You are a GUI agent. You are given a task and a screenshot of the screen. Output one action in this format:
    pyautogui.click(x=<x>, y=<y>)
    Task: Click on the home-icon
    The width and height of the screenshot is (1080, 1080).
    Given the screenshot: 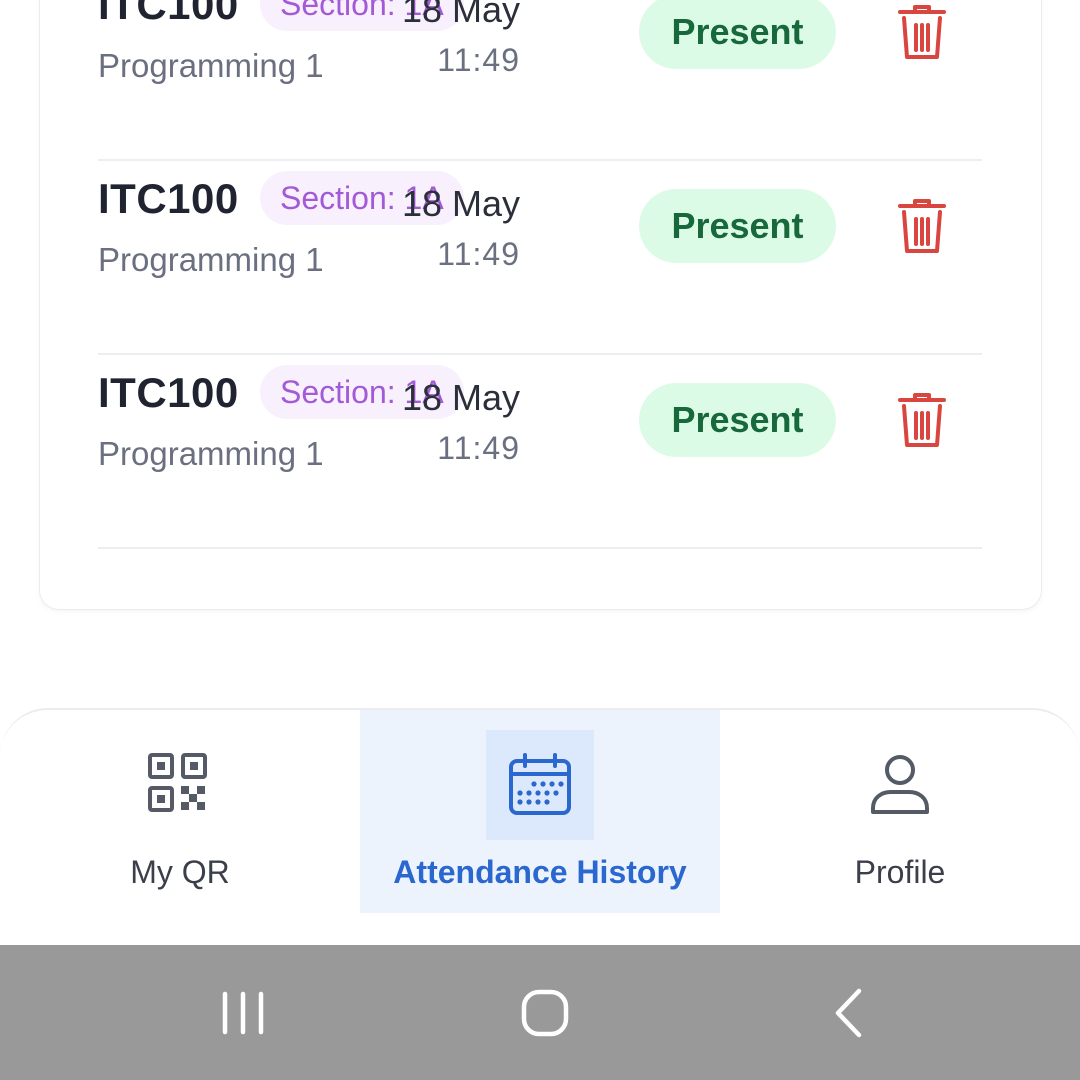 What is the action you would take?
    pyautogui.click(x=545, y=1013)
    